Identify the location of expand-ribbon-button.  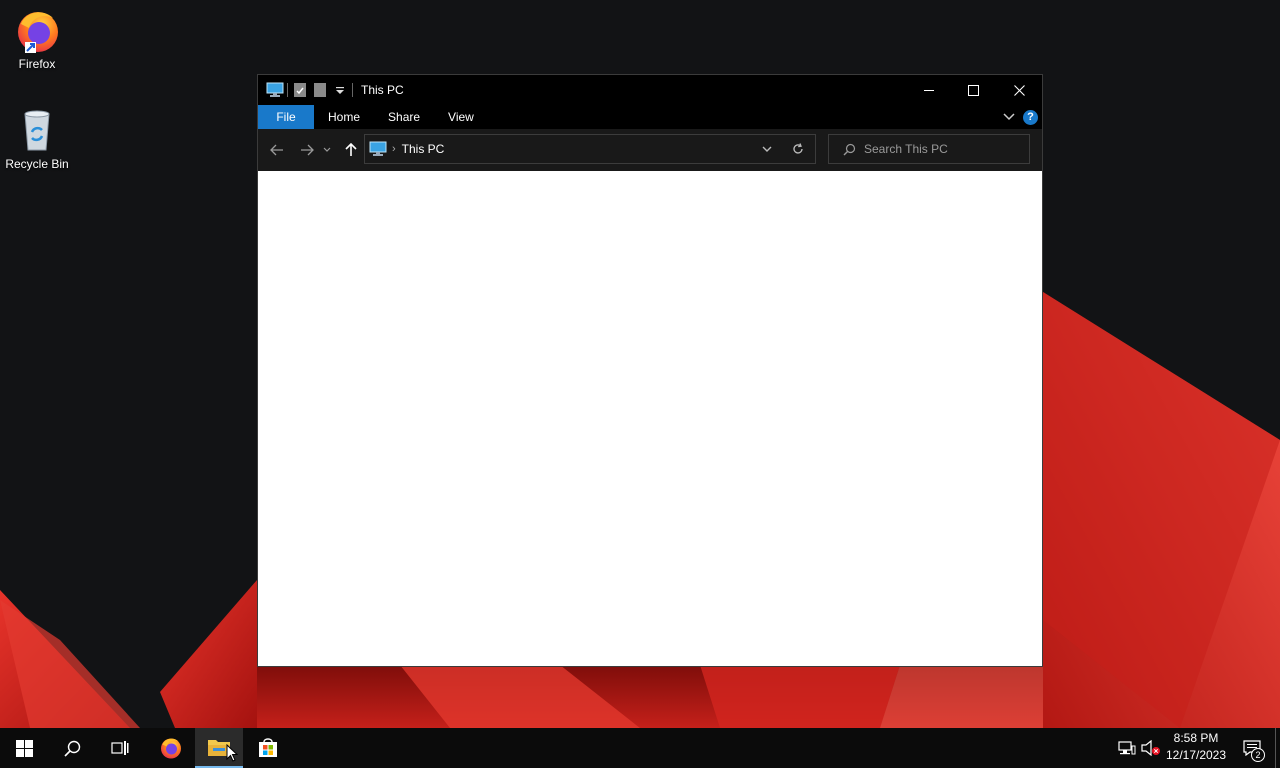
(1009, 117).